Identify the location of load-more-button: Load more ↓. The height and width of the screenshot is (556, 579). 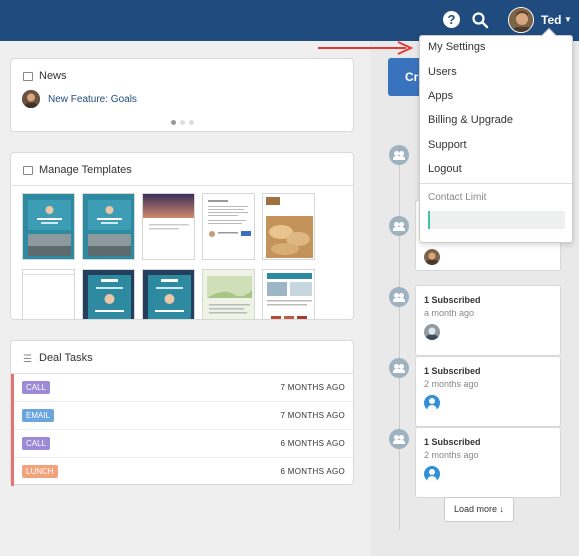
(479, 509).